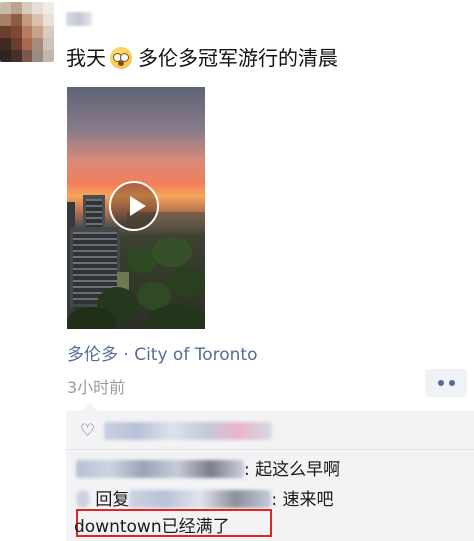 This screenshot has height=541, width=474. What do you see at coordinates (200, 499) in the screenshot?
I see `reply-target-redacted` at bounding box center [200, 499].